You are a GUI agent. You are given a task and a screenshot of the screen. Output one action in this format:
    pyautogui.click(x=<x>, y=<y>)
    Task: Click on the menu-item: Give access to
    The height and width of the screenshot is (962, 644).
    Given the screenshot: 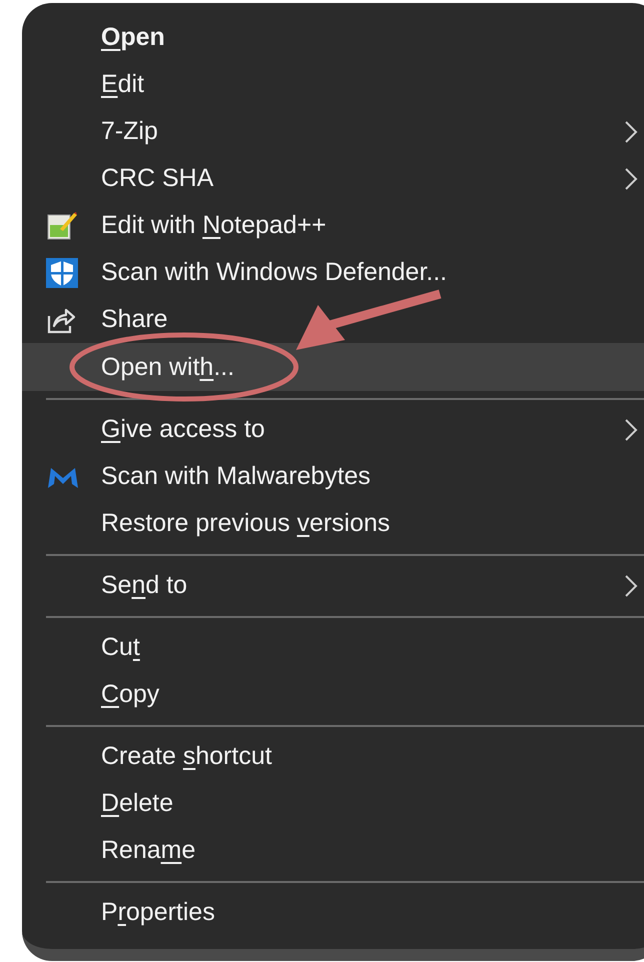 What is the action you would take?
    pyautogui.click(x=333, y=429)
    